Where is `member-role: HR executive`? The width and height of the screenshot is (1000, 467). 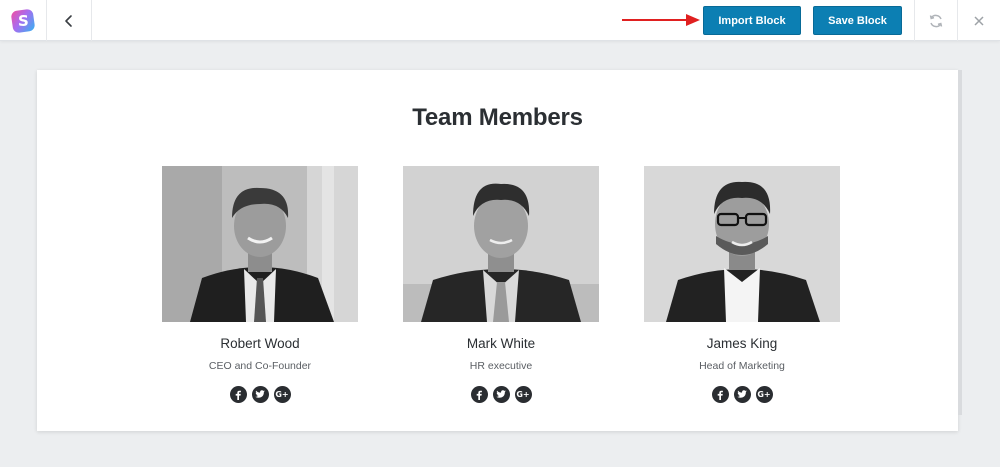 member-role: HR executive is located at coordinates (501, 366).